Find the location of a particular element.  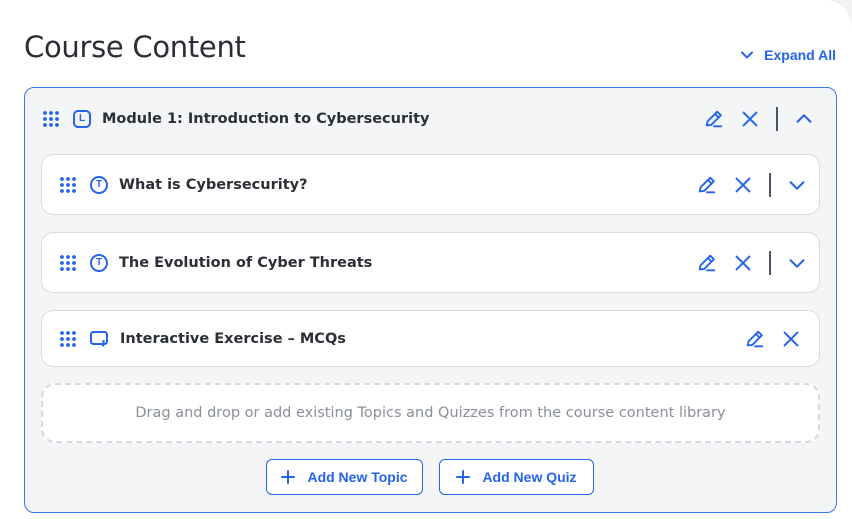

topic-title: What is Cybersecurity? is located at coordinates (213, 184).